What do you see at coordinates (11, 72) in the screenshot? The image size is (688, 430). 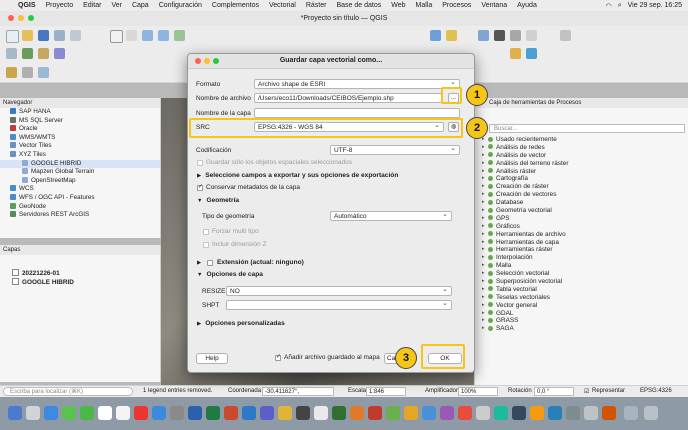 I see `digitize-icon` at bounding box center [11, 72].